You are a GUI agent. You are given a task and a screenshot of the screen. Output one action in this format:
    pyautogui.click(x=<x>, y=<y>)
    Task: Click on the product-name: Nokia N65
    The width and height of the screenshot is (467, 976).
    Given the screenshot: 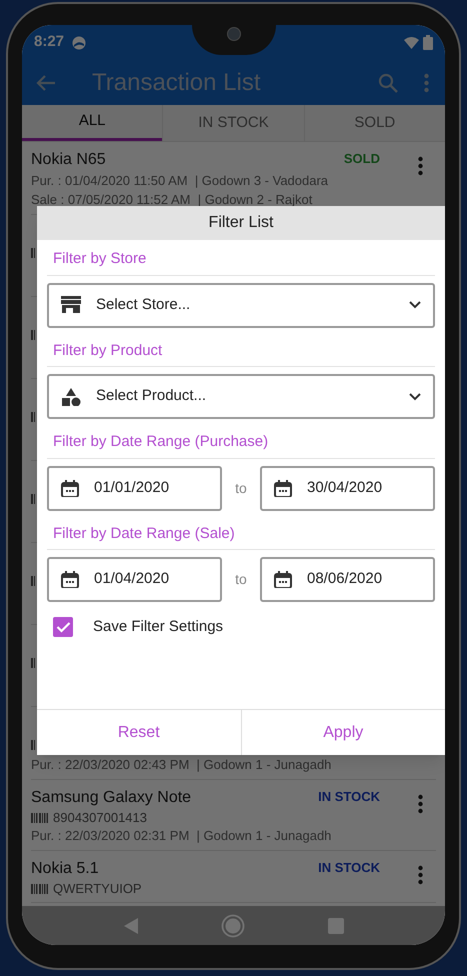 What is the action you would take?
    pyautogui.click(x=68, y=160)
    